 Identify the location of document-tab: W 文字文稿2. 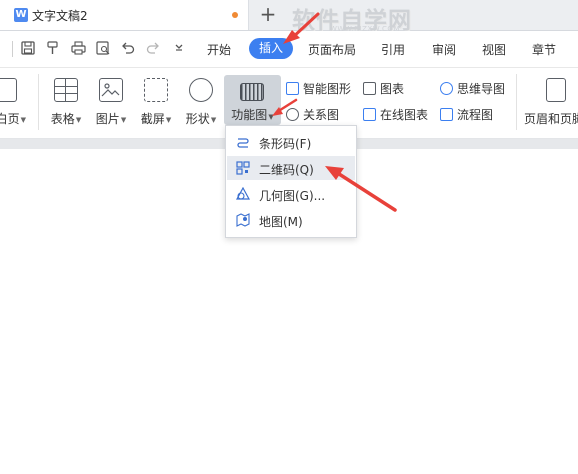
(124, 15).